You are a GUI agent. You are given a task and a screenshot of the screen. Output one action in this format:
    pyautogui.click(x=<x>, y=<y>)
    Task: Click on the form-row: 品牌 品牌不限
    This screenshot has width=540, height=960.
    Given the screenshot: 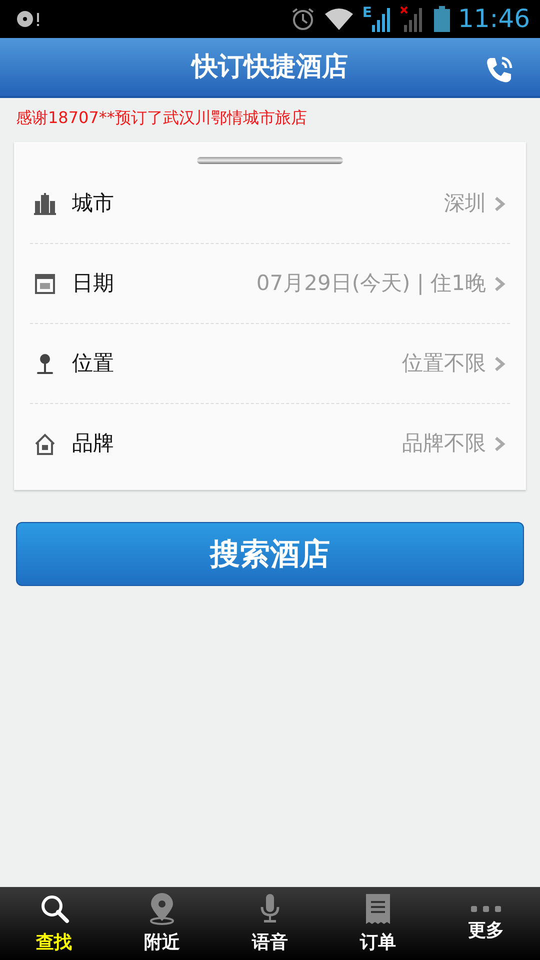 What is the action you would take?
    pyautogui.click(x=270, y=444)
    